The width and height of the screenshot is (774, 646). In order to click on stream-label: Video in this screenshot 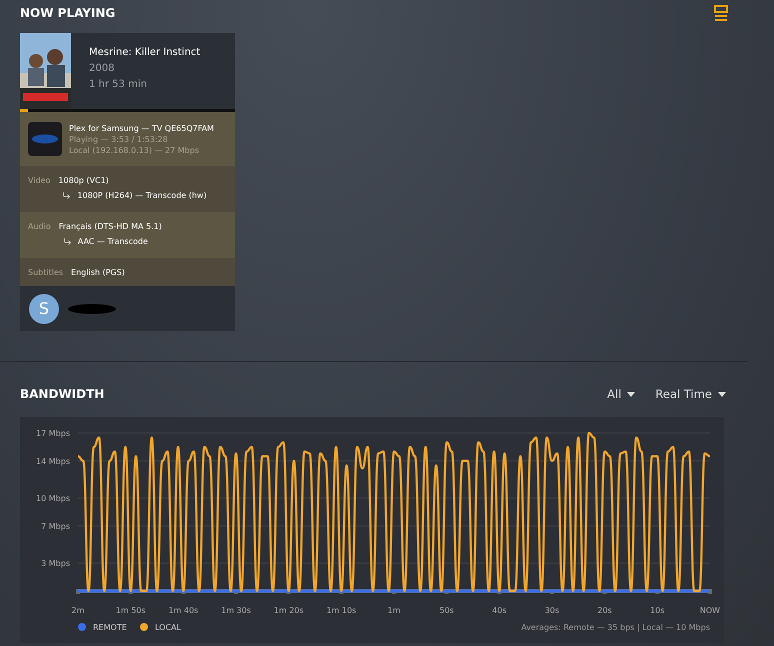, I will do `click(39, 180)`.